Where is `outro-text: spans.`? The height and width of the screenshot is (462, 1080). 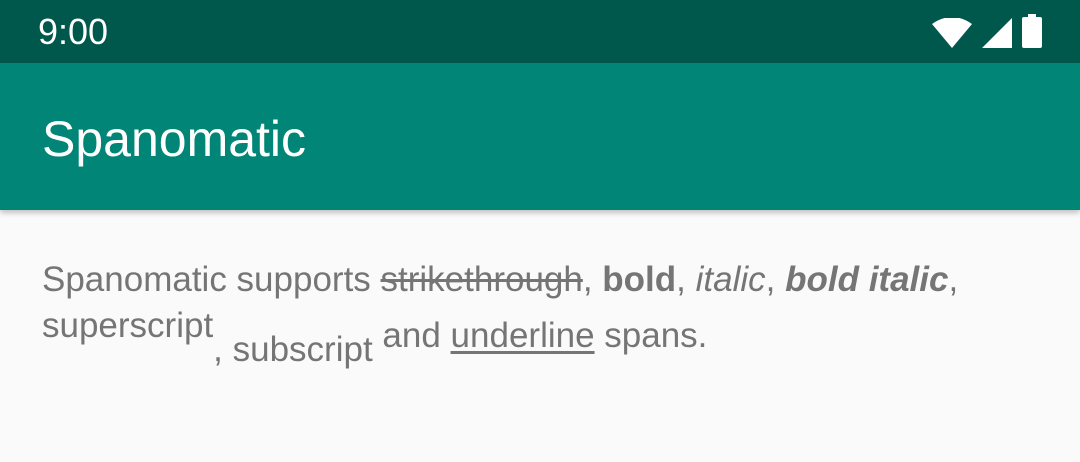 outro-text: spans. is located at coordinates (651, 335).